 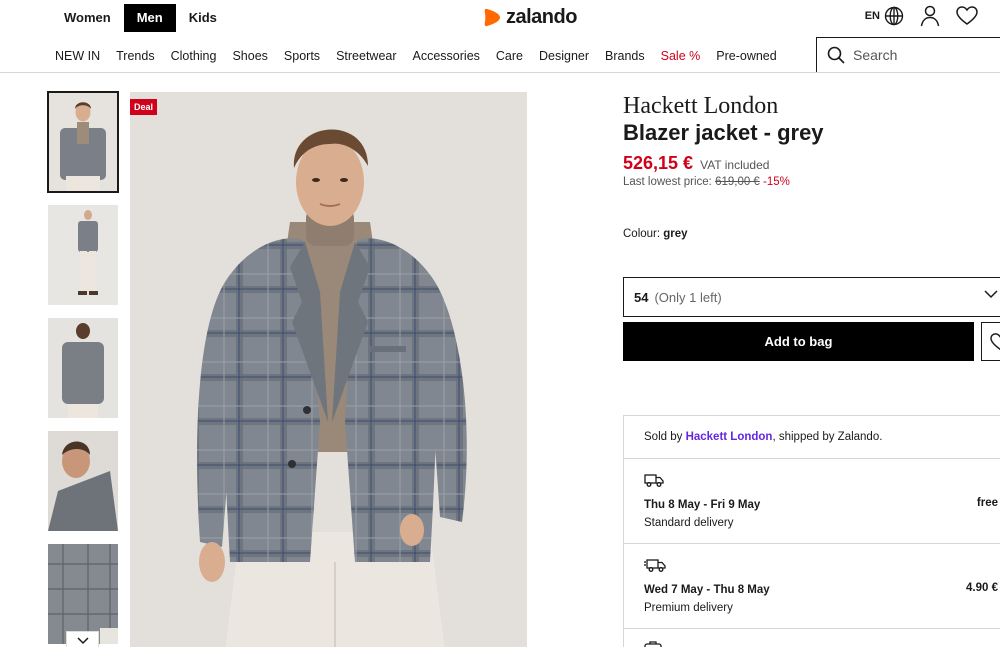 What do you see at coordinates (812, 638) in the screenshot?
I see `delivery-option-more` at bounding box center [812, 638].